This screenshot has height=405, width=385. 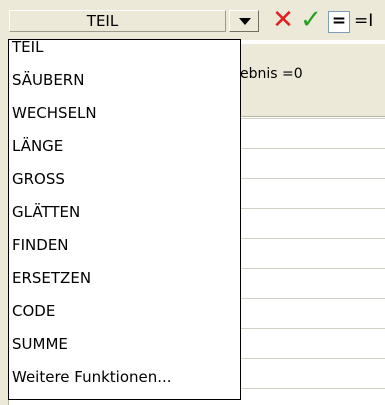 What do you see at coordinates (126, 80) in the screenshot?
I see `dropdown-item-saeubern: SÄUBERN` at bounding box center [126, 80].